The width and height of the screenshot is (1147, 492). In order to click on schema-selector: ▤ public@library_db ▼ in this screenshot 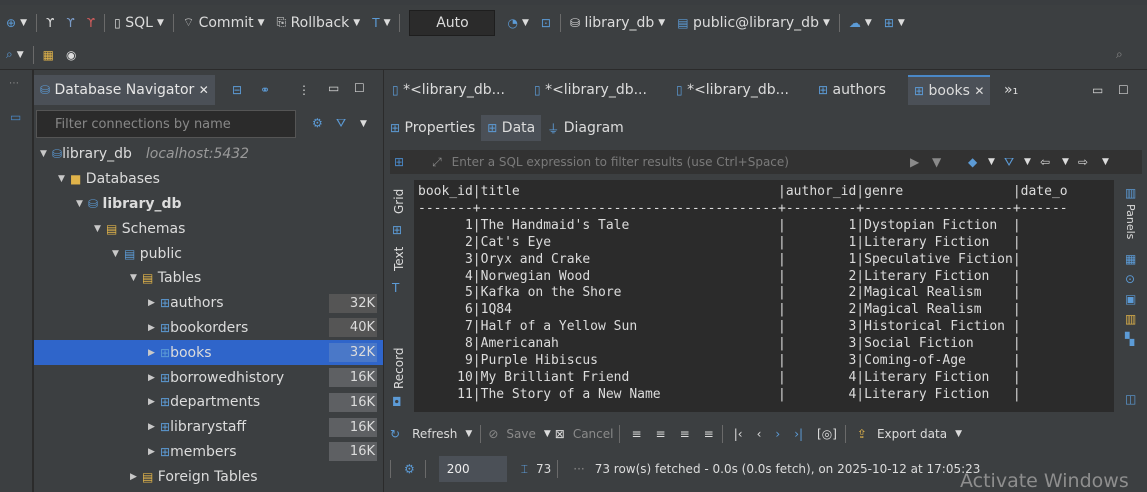, I will do `click(753, 22)`.